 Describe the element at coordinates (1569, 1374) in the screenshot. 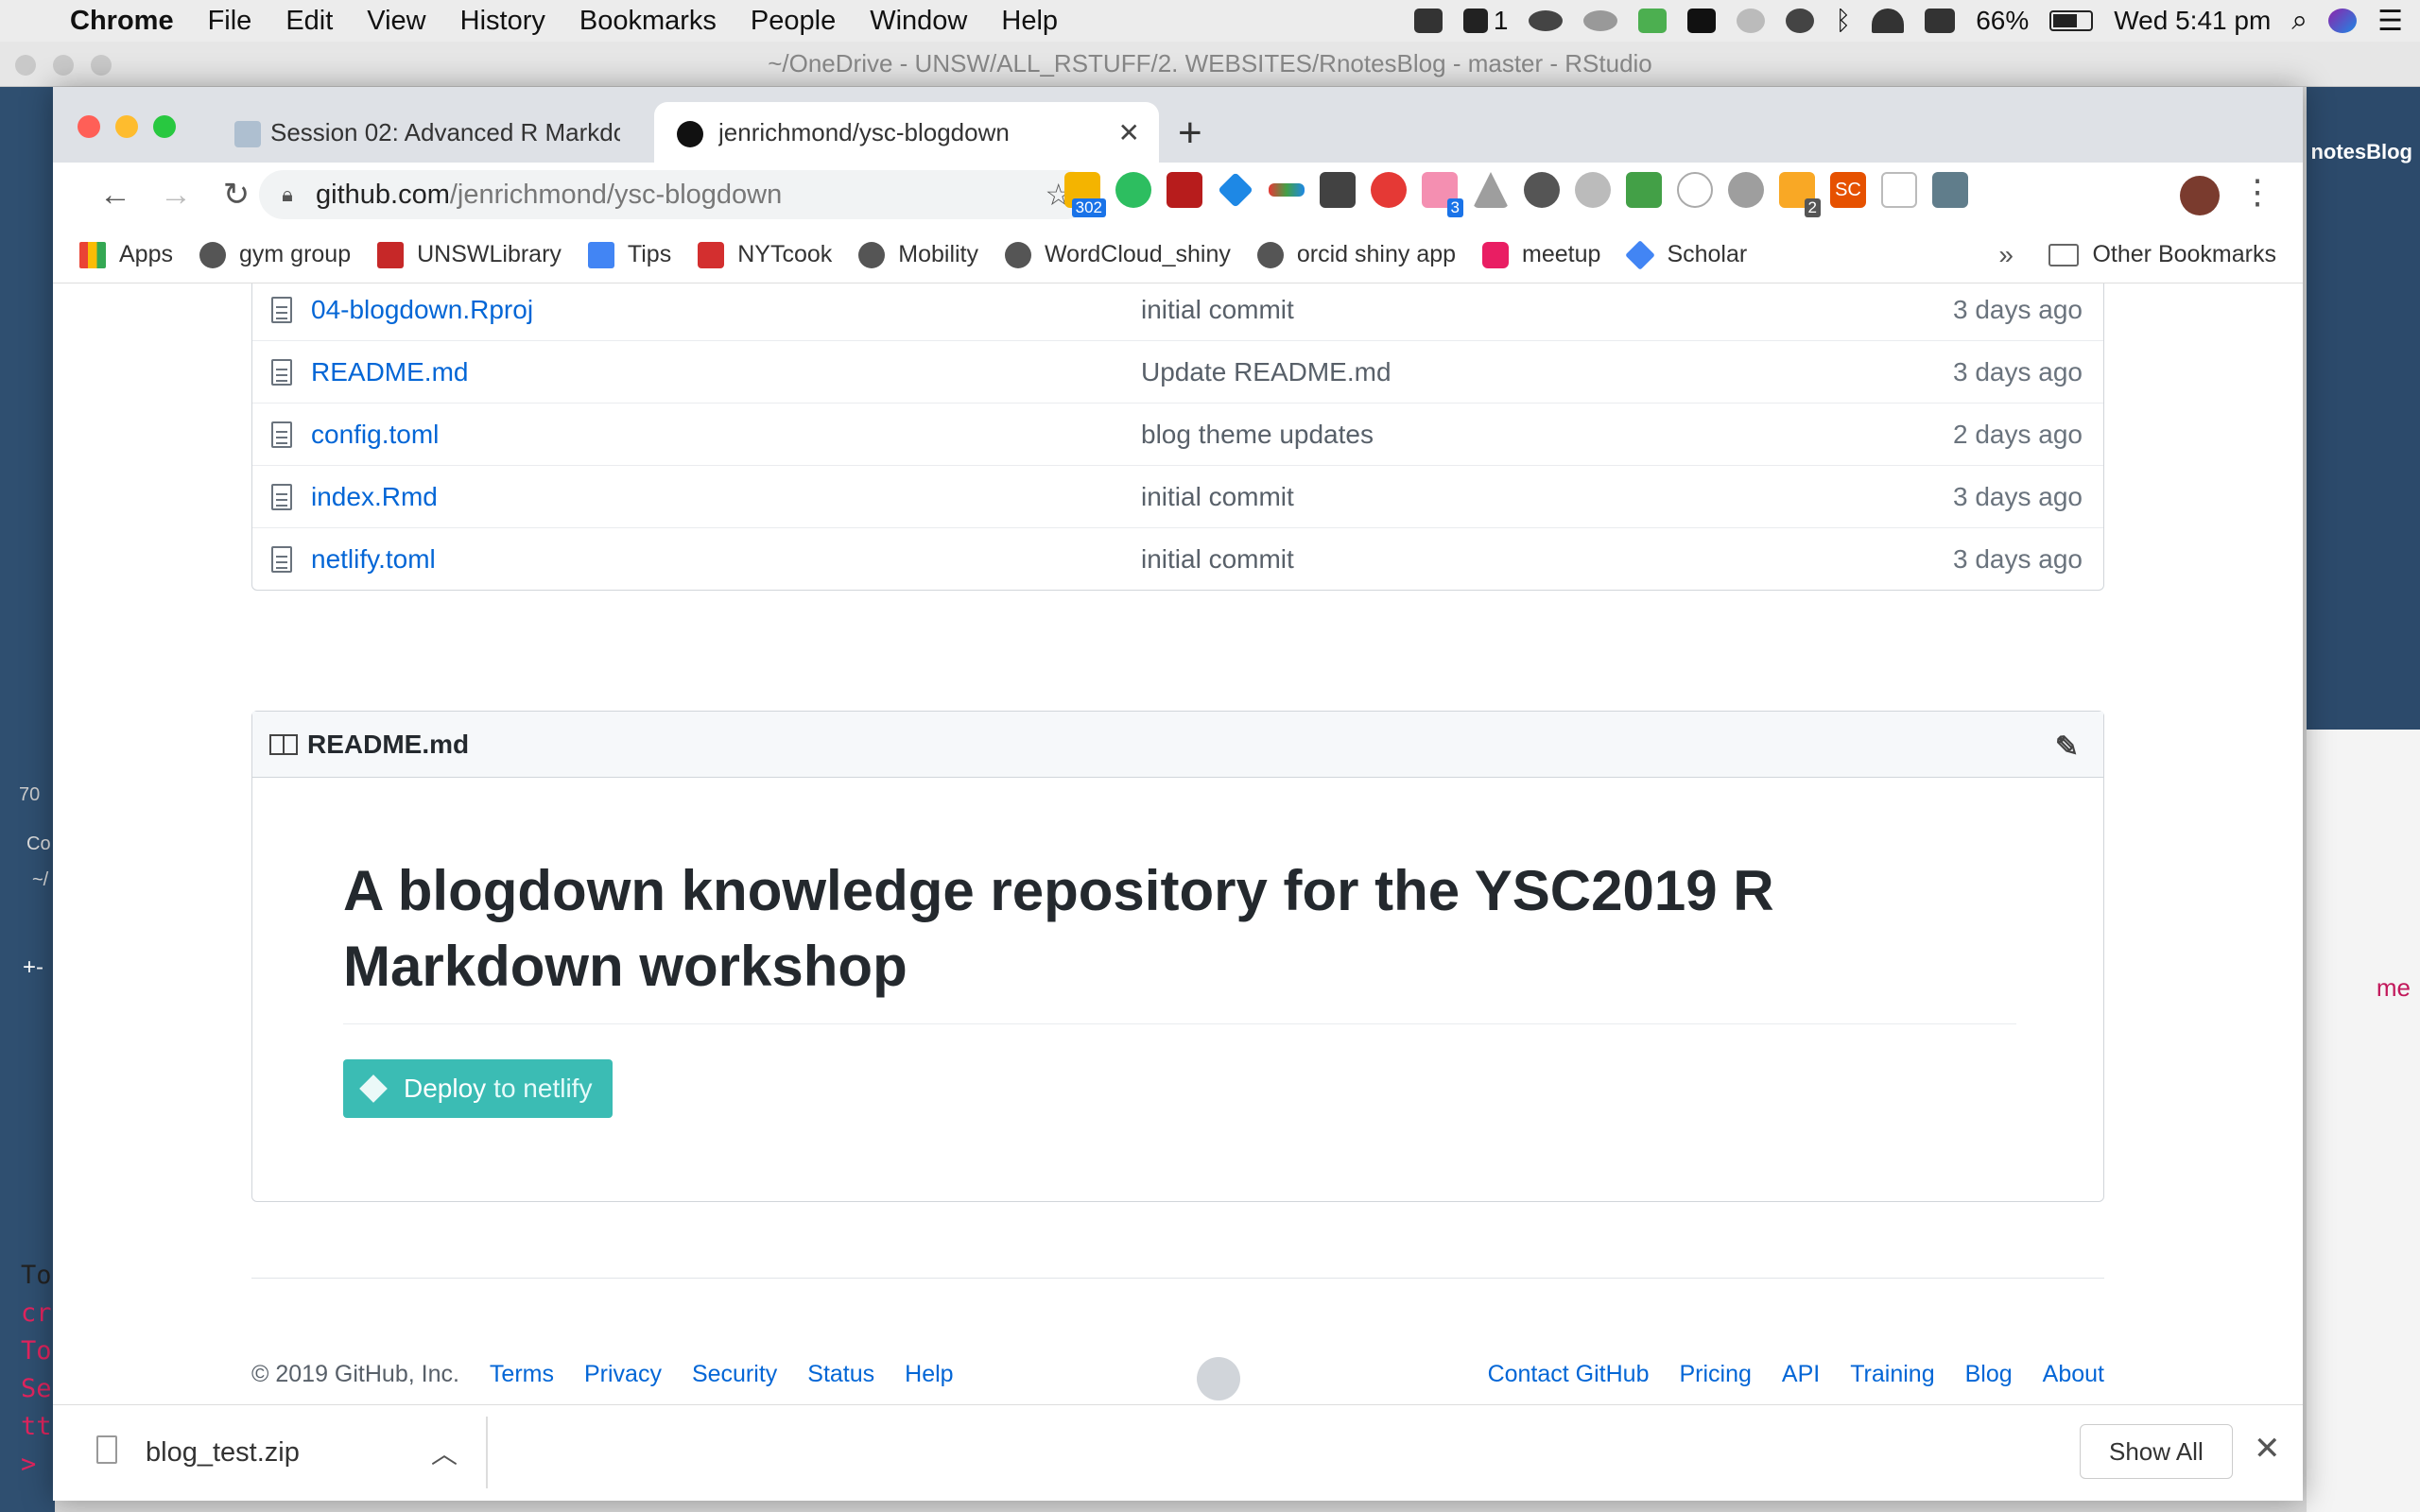

I see `footer-link-contact-github: Contact GitHub` at that location.